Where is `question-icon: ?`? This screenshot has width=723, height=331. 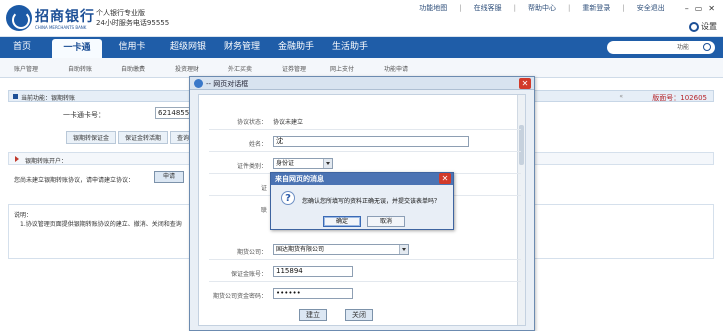
question-icon: ? is located at coordinates (288, 198).